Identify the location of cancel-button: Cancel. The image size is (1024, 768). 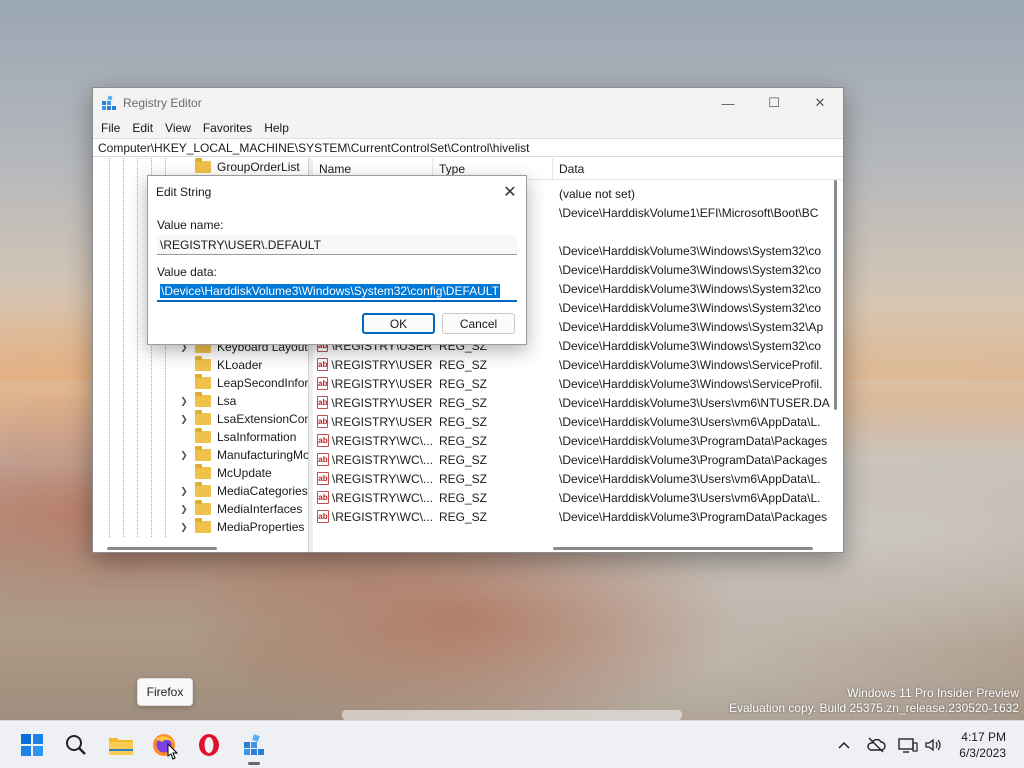
(478, 323).